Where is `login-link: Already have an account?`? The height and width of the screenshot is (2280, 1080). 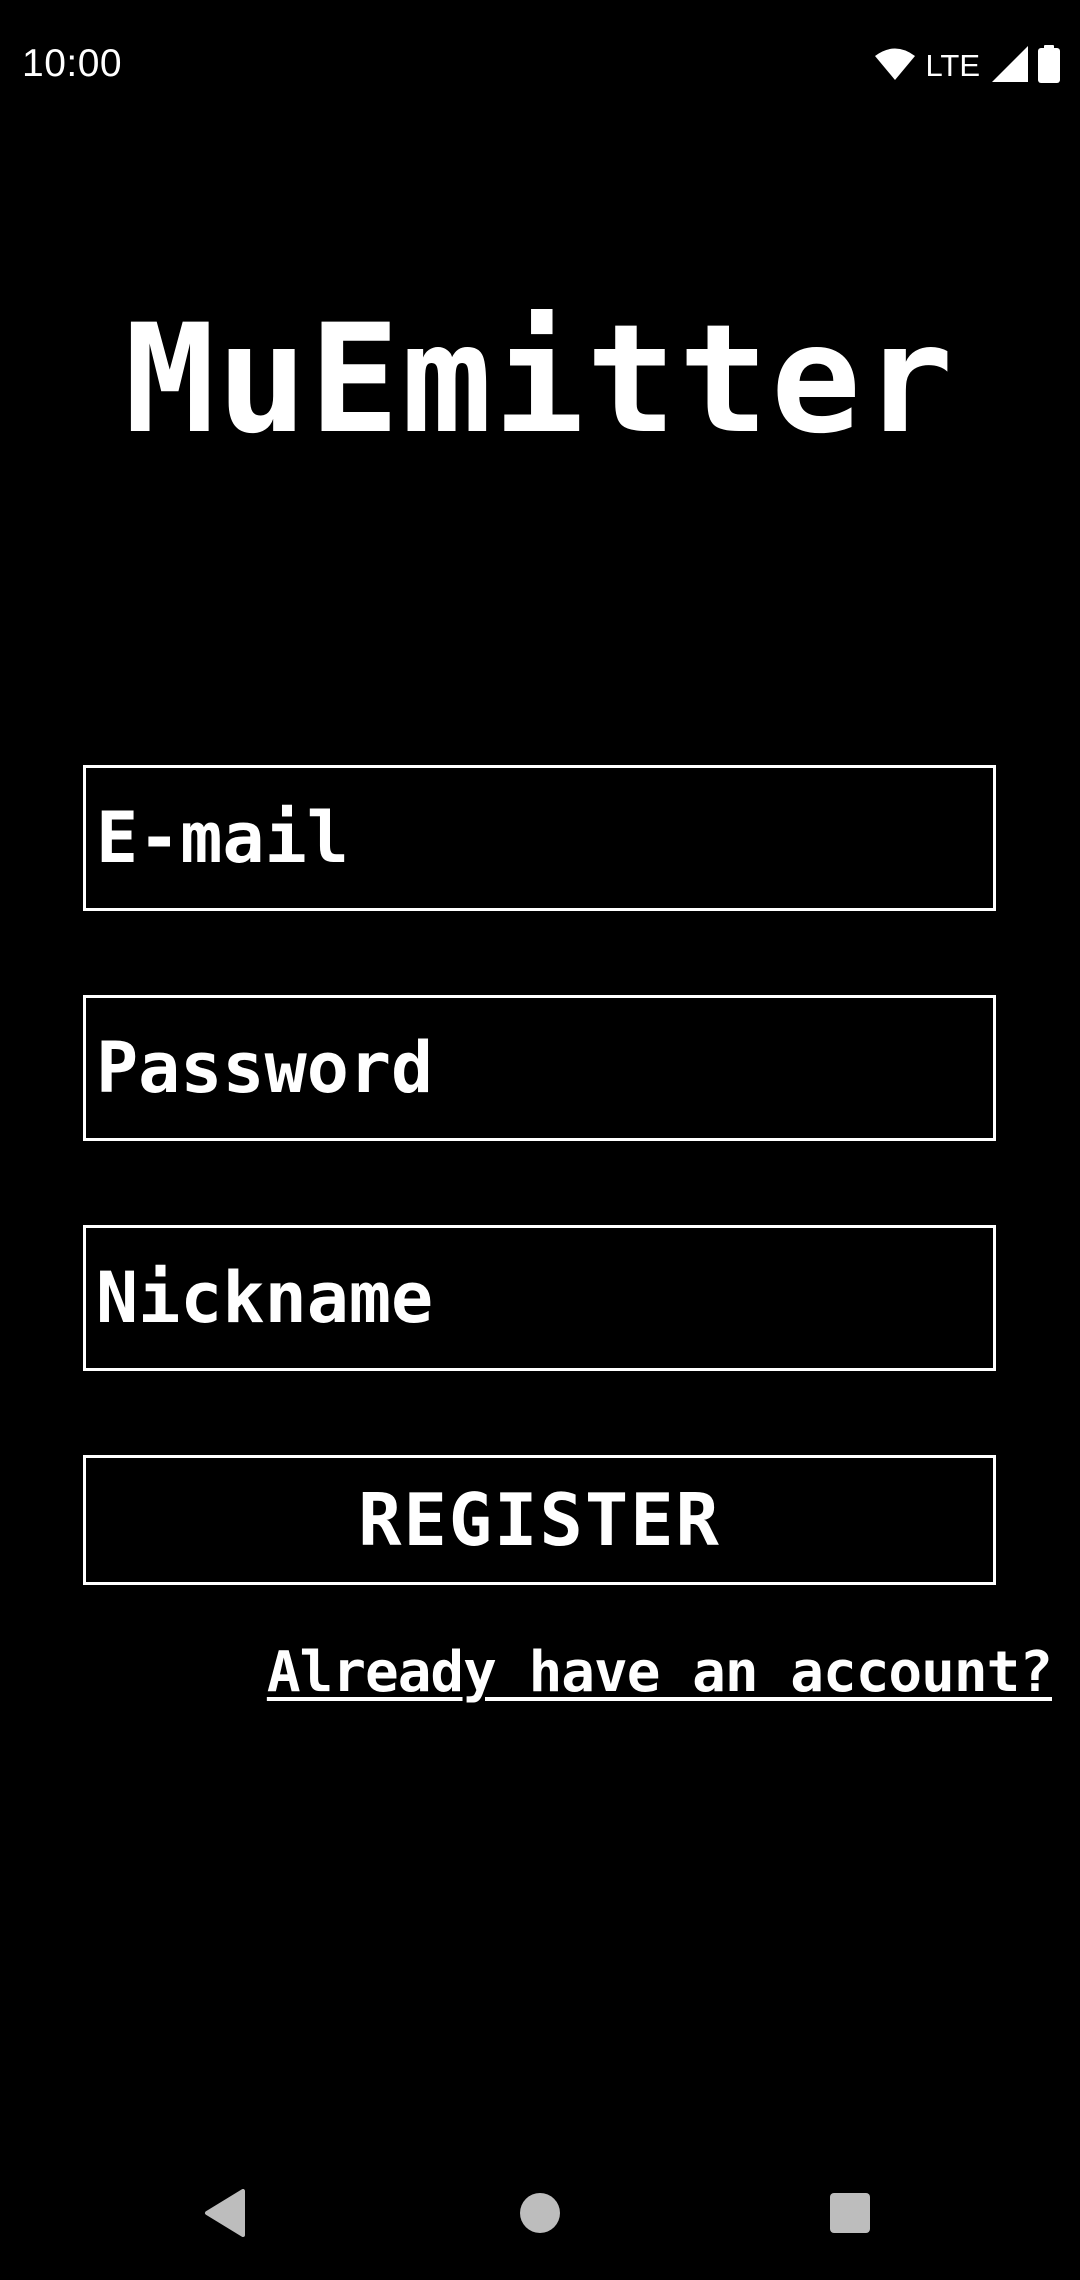
login-link: Already have an account? is located at coordinates (660, 1672).